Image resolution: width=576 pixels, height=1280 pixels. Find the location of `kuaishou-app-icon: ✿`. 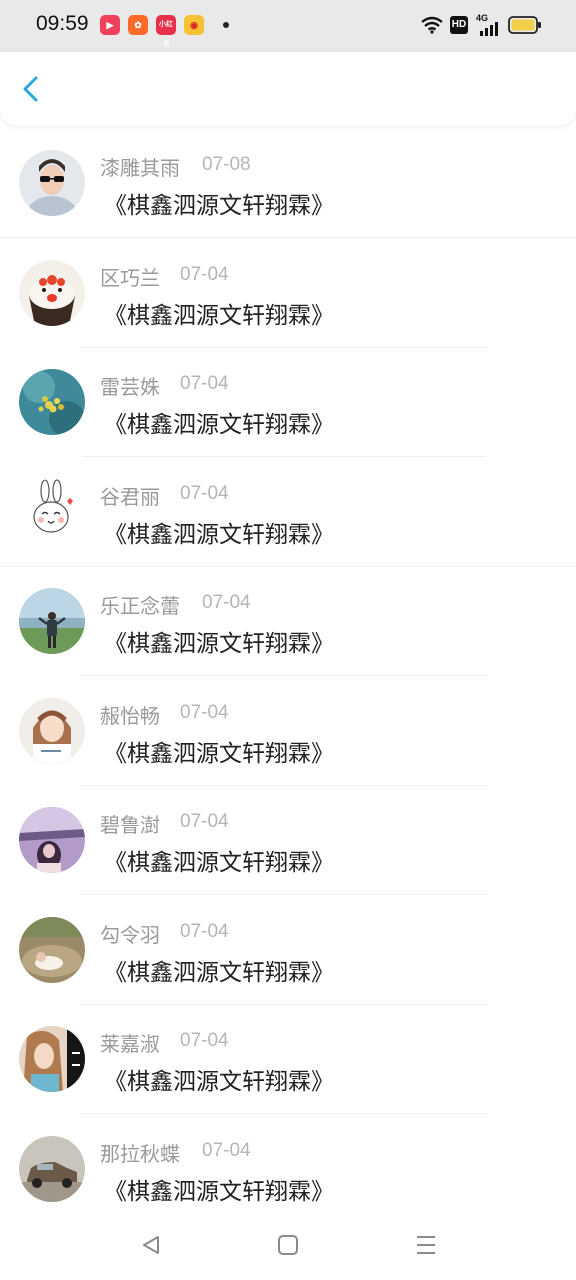

kuaishou-app-icon: ✿ is located at coordinates (138, 25).